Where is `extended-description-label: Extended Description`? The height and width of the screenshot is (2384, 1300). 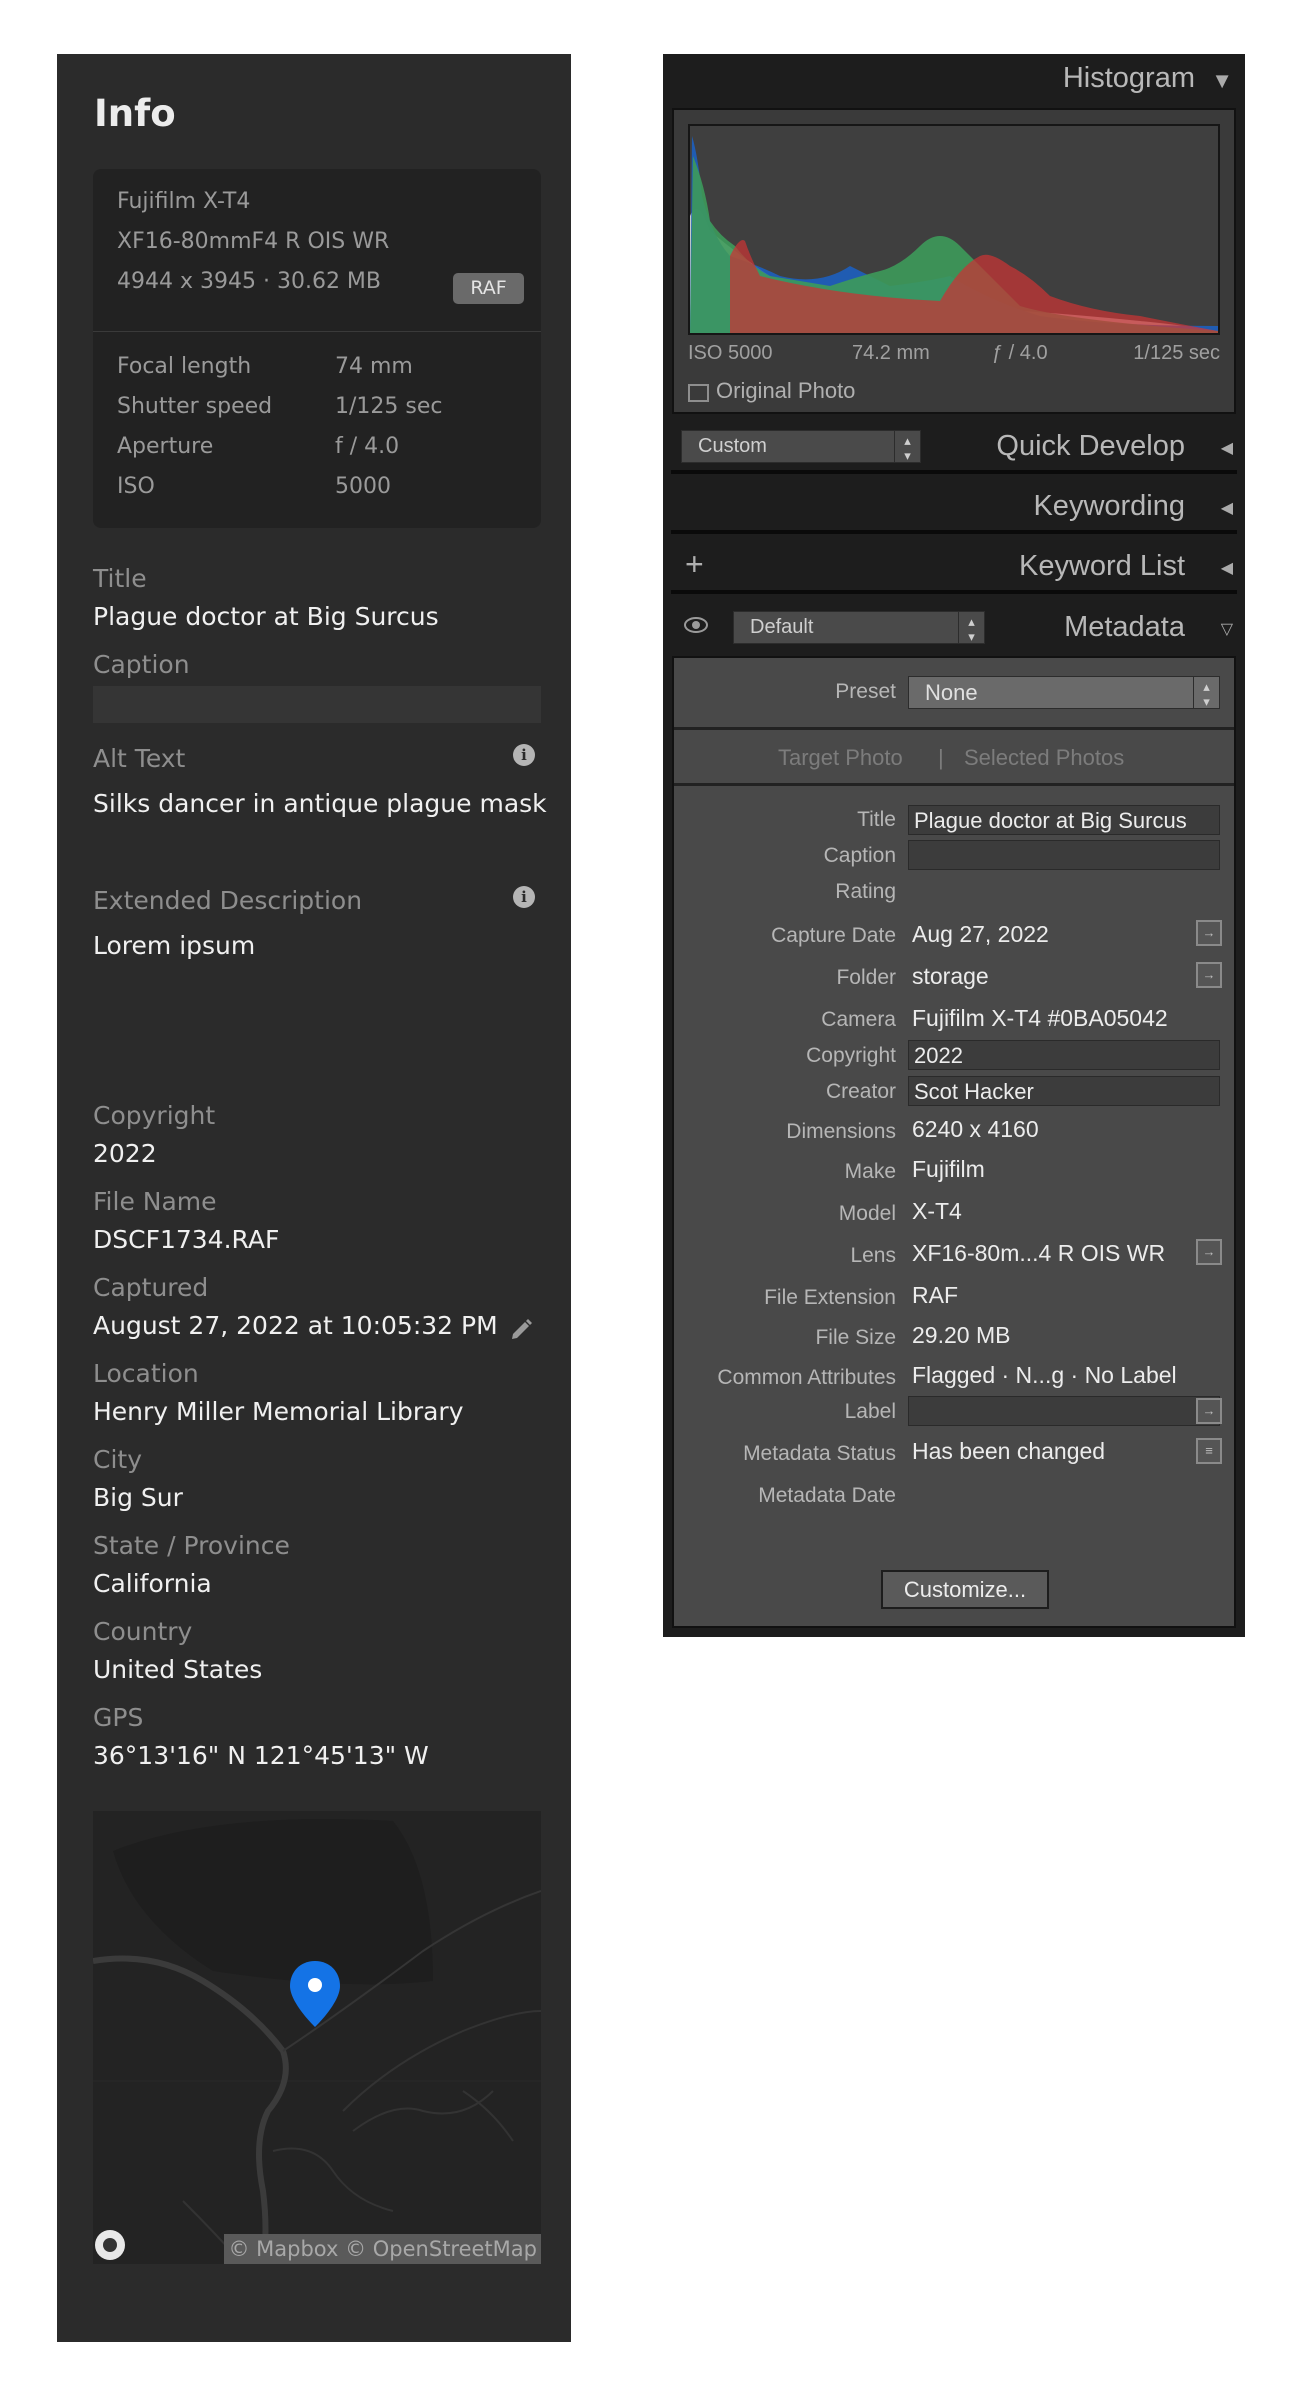 extended-description-label: Extended Description is located at coordinates (228, 900).